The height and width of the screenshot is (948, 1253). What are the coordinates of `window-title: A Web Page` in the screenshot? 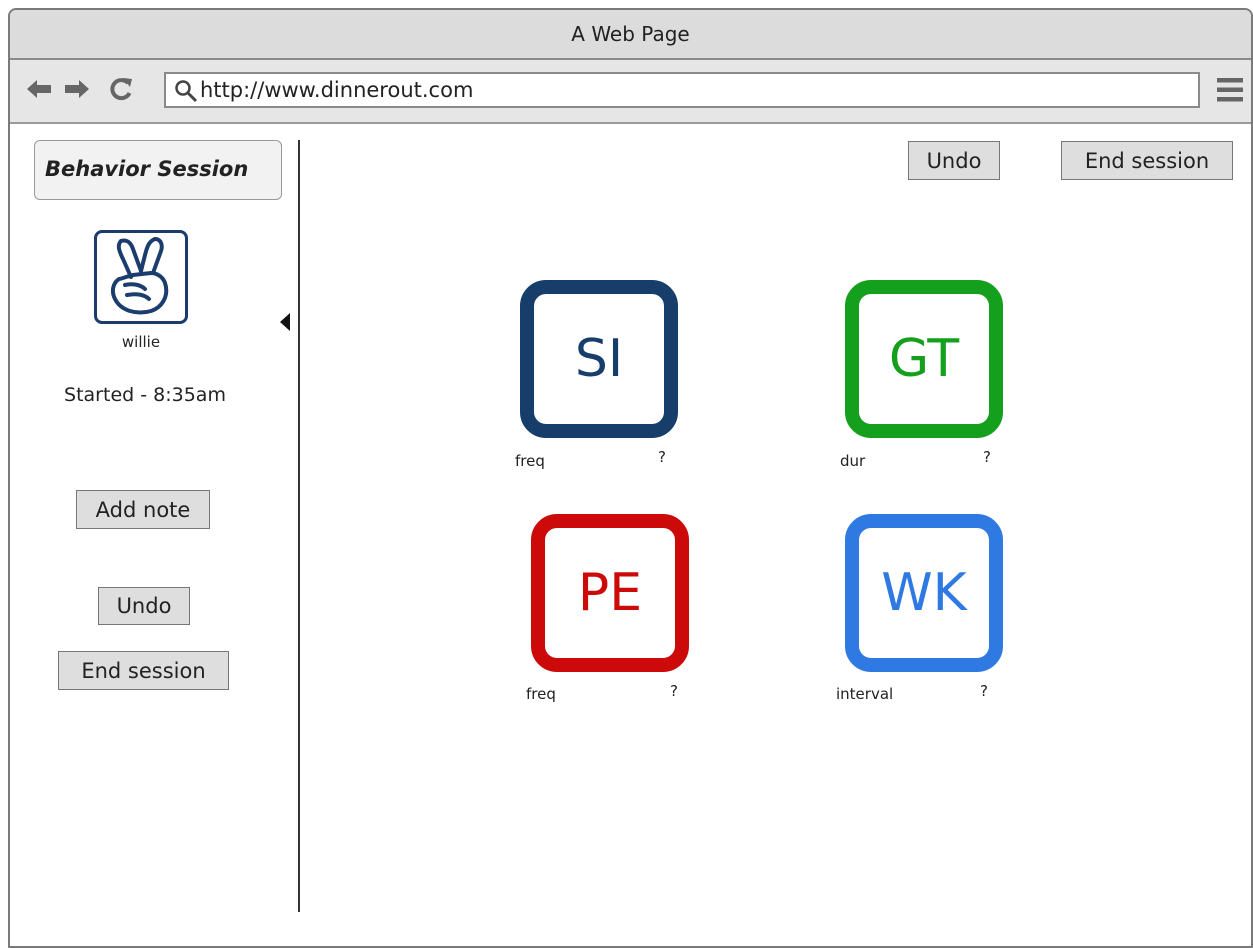 It's located at (630, 35).